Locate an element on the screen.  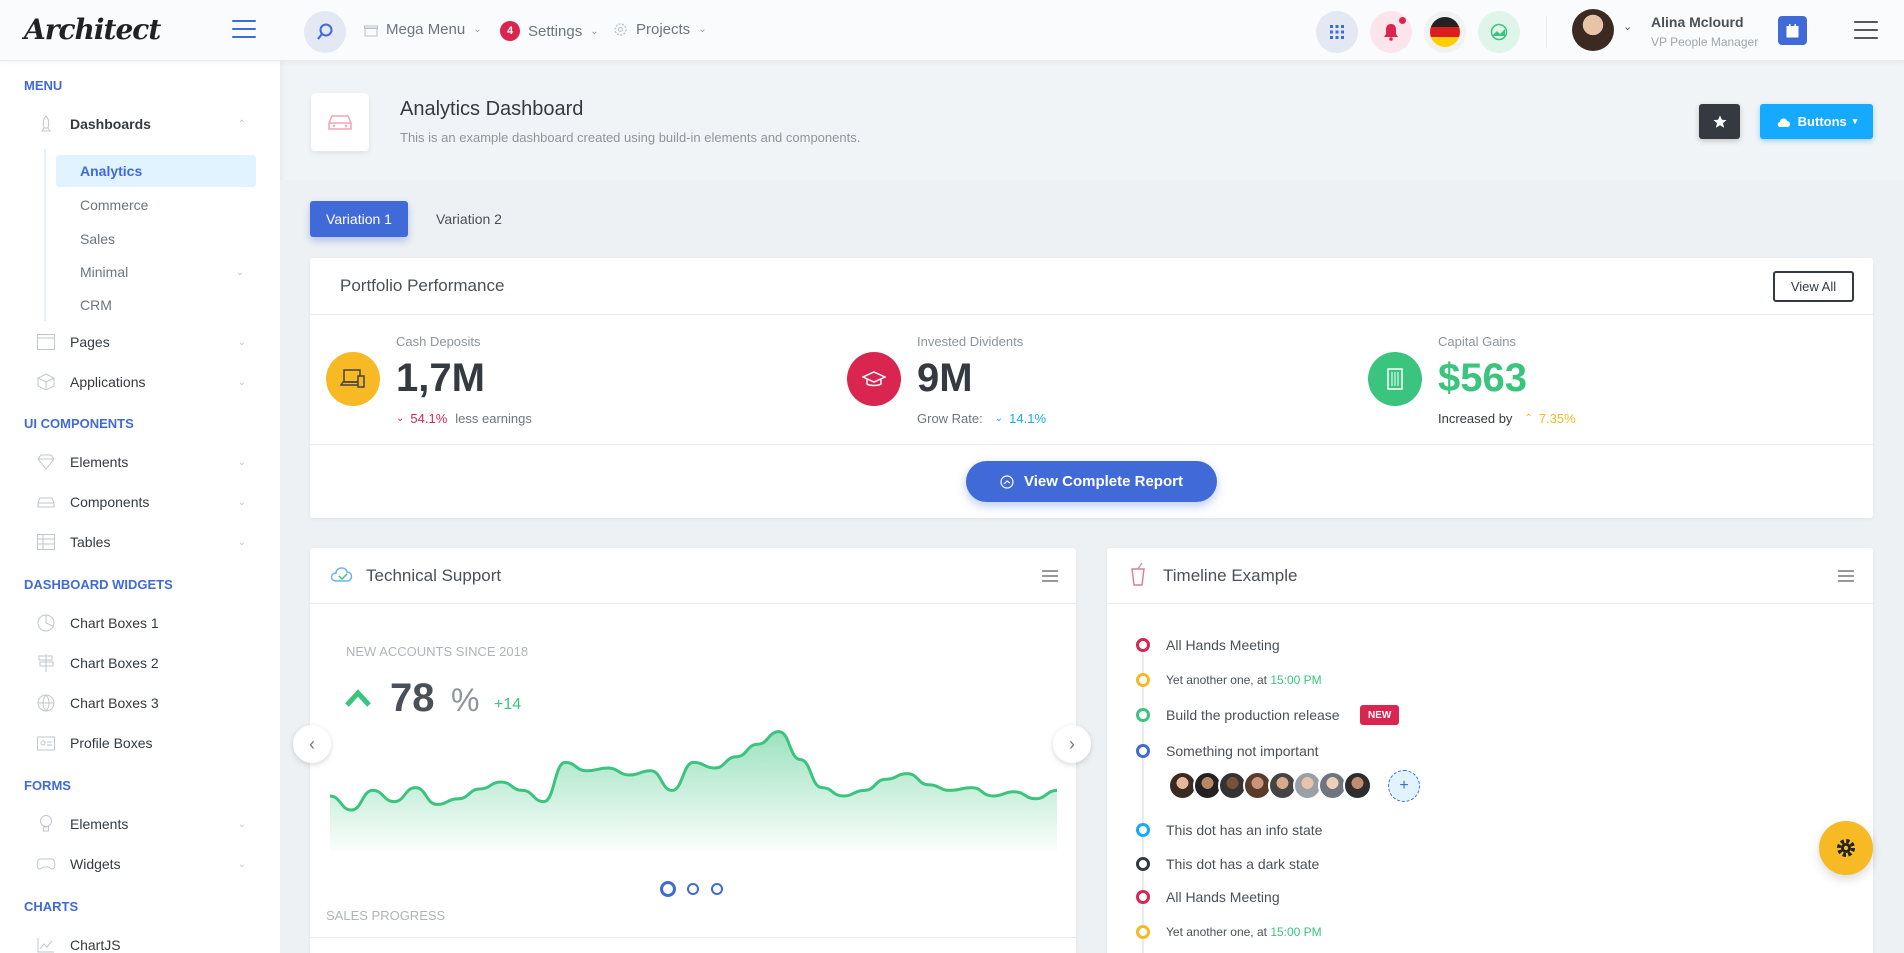
view-all-button: View All is located at coordinates (1813, 286).